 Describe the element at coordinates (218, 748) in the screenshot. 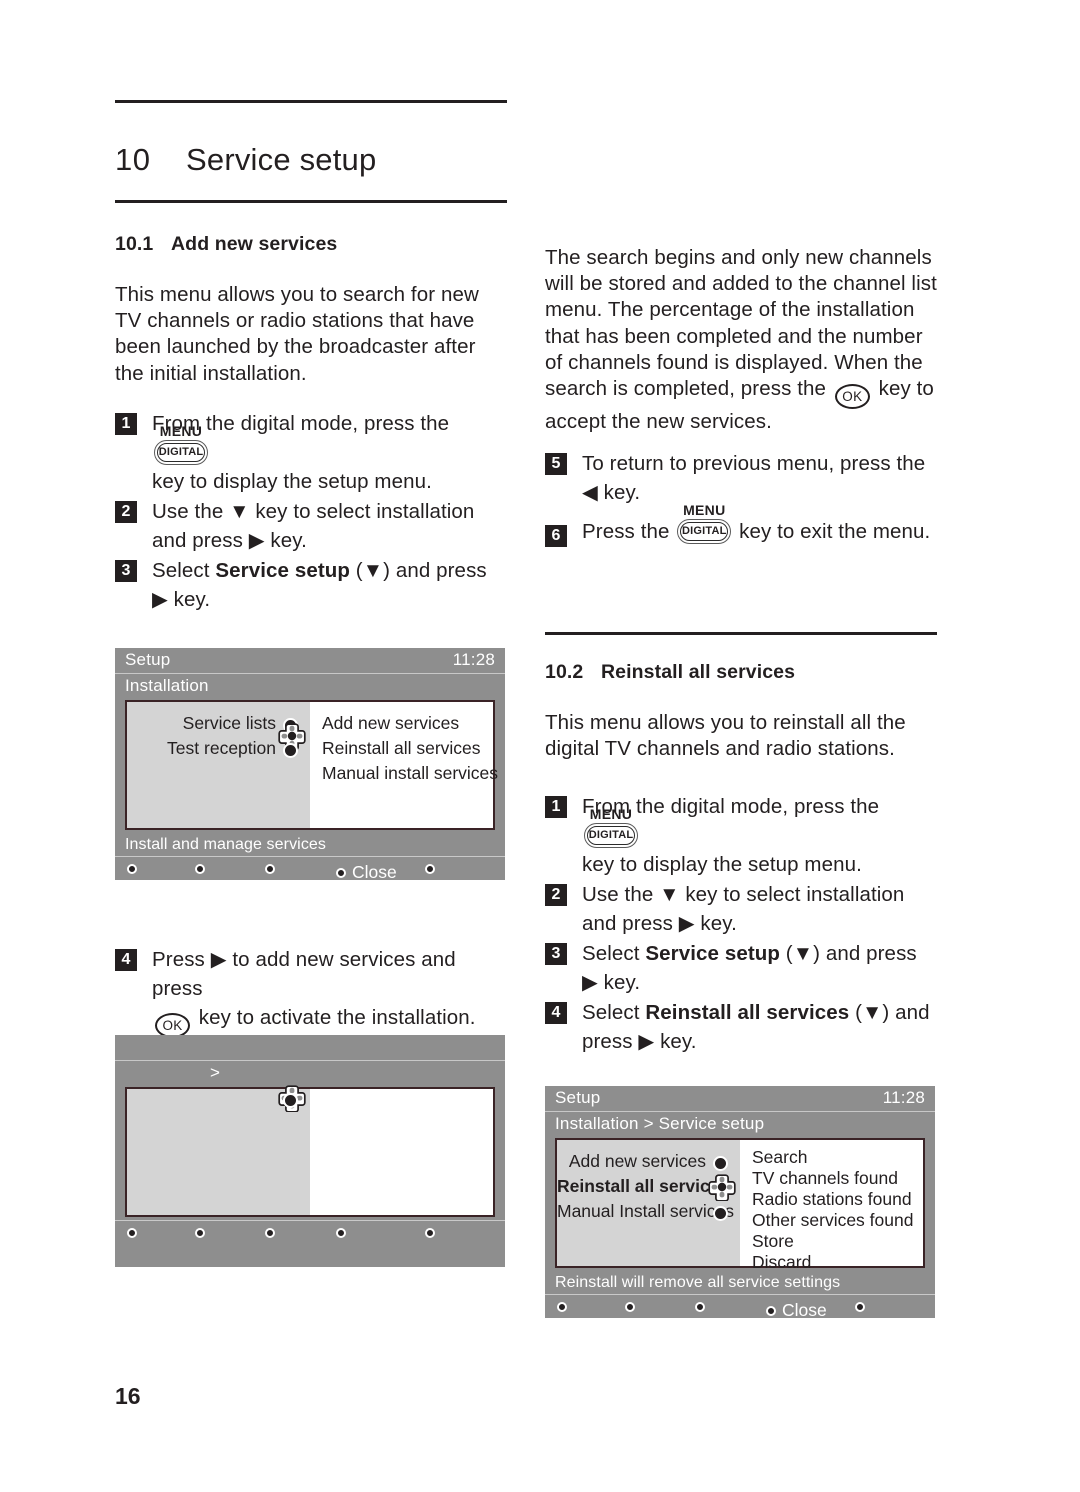

I see `tv1-menu-item-2: Test reception` at that location.